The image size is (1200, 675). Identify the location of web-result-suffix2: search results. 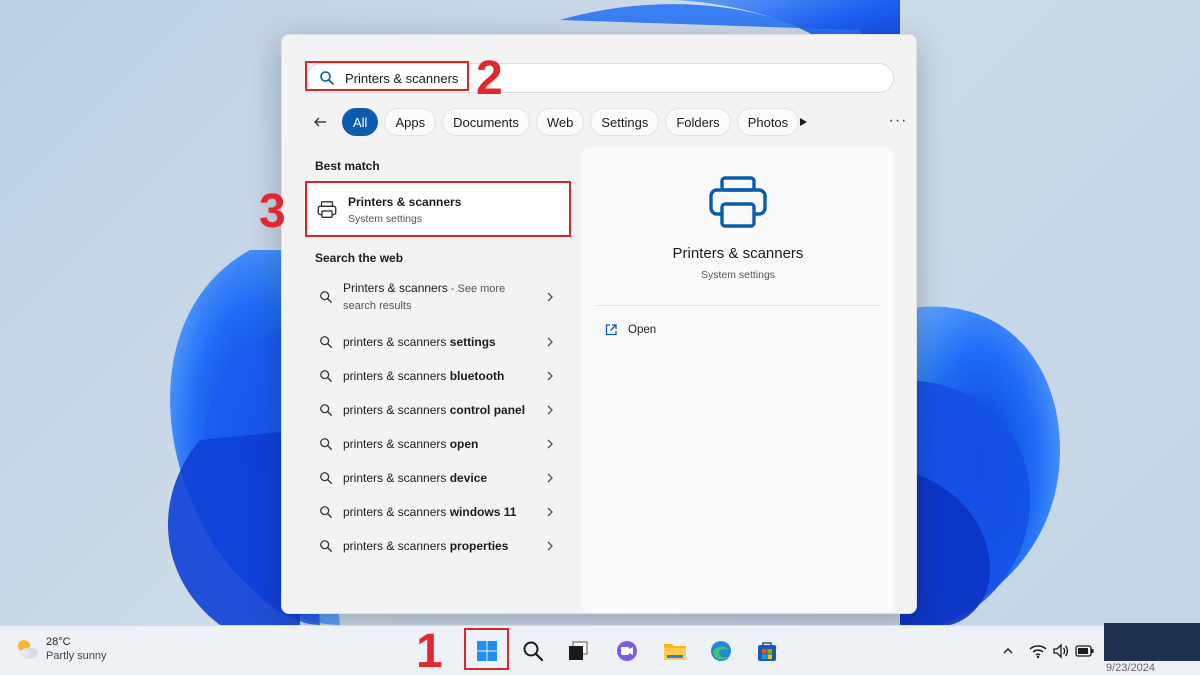
(377, 306).